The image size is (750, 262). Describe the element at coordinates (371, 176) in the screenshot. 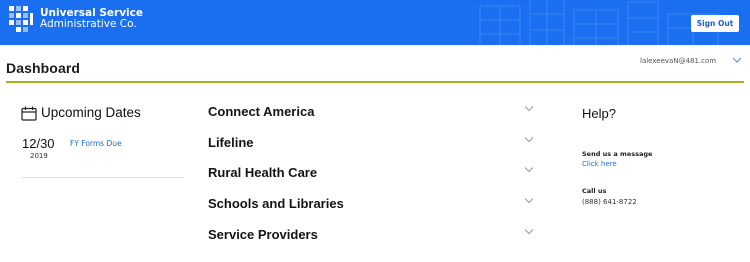

I see `program-rural-health-care: Rural Health Care` at that location.